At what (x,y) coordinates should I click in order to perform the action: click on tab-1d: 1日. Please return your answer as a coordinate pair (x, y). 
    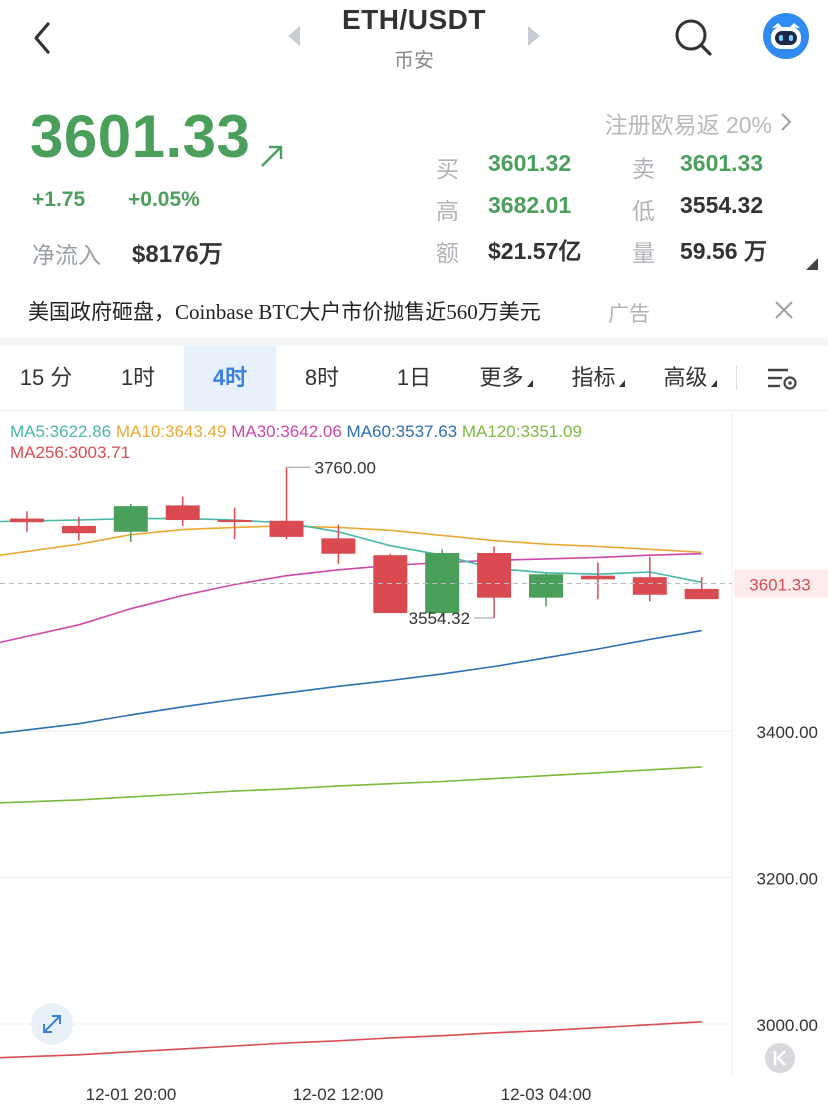
    Looking at the image, I should click on (414, 378).